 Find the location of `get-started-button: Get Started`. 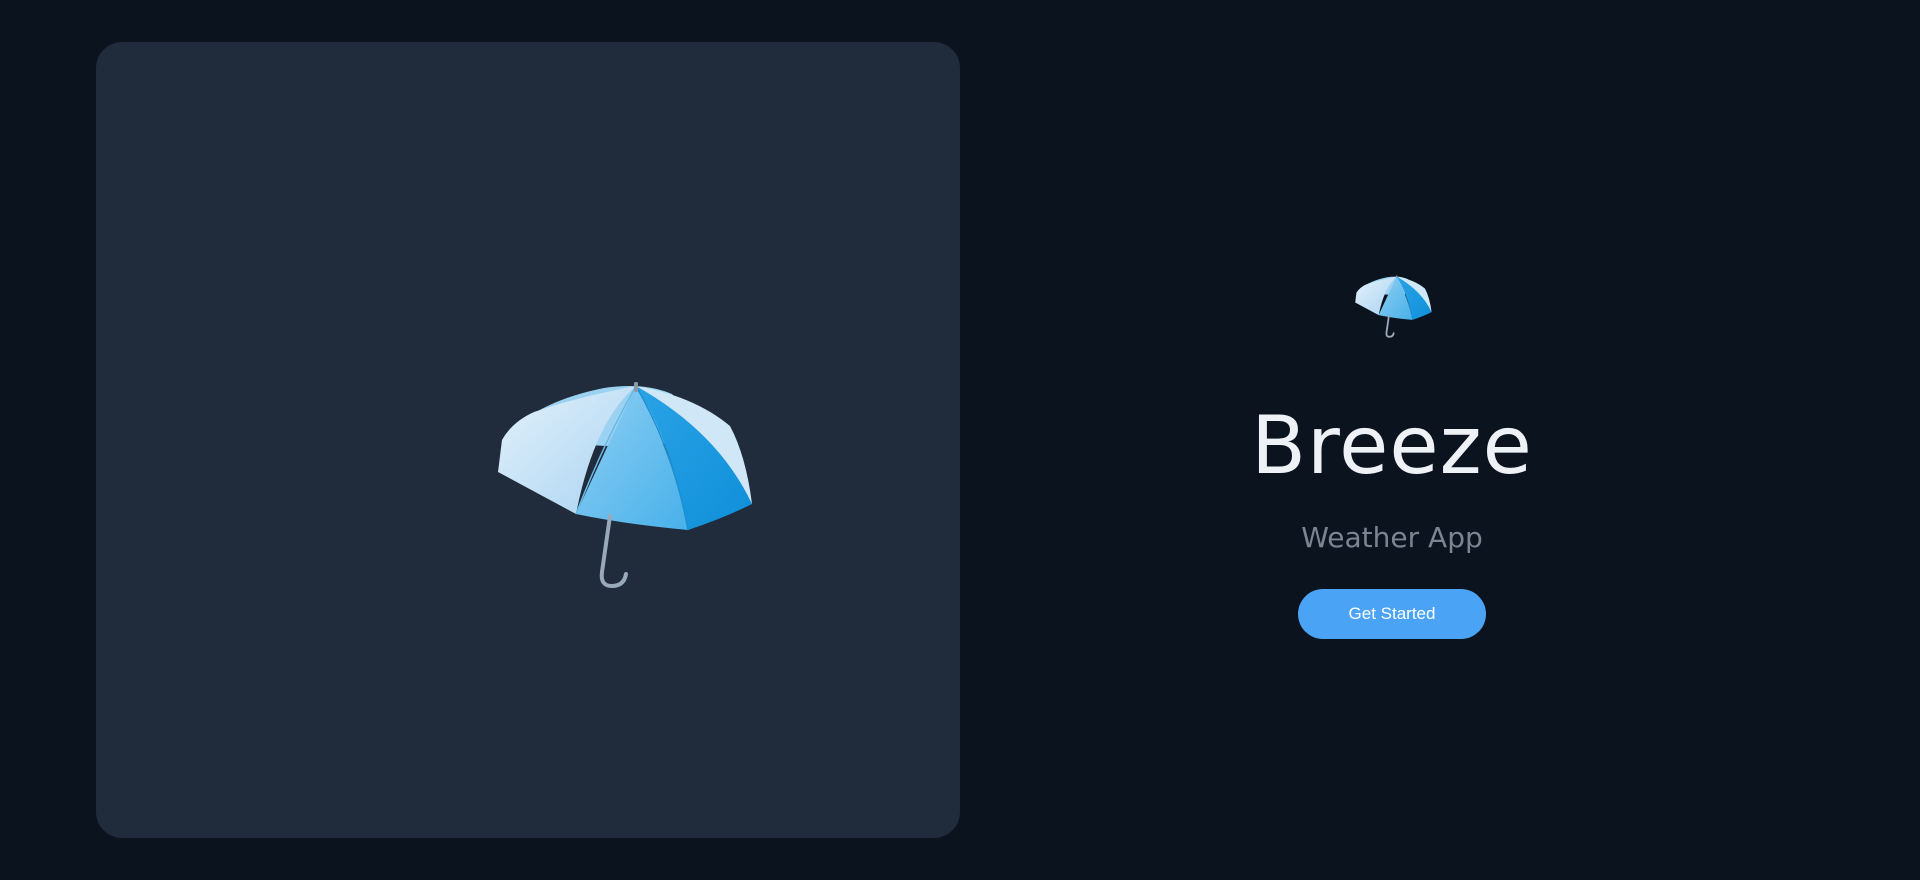

get-started-button: Get Started is located at coordinates (1392, 614).